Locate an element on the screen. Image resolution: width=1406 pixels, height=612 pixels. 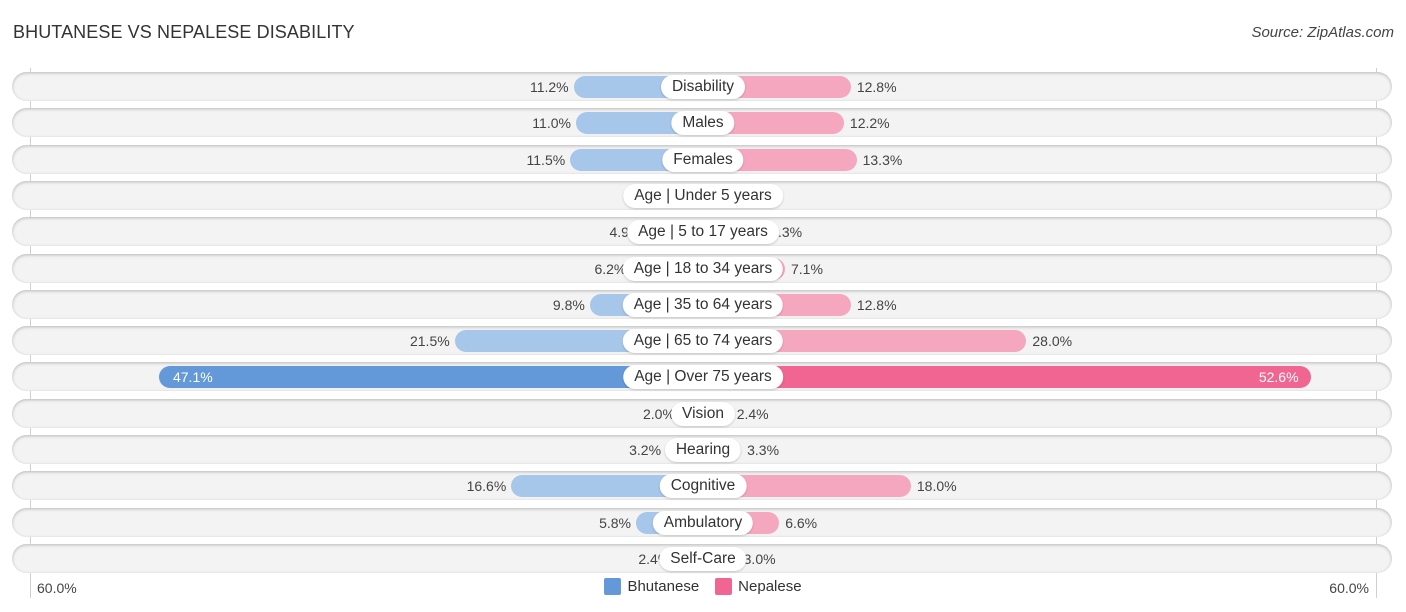
category-label: Hearing is located at coordinates (703, 449).